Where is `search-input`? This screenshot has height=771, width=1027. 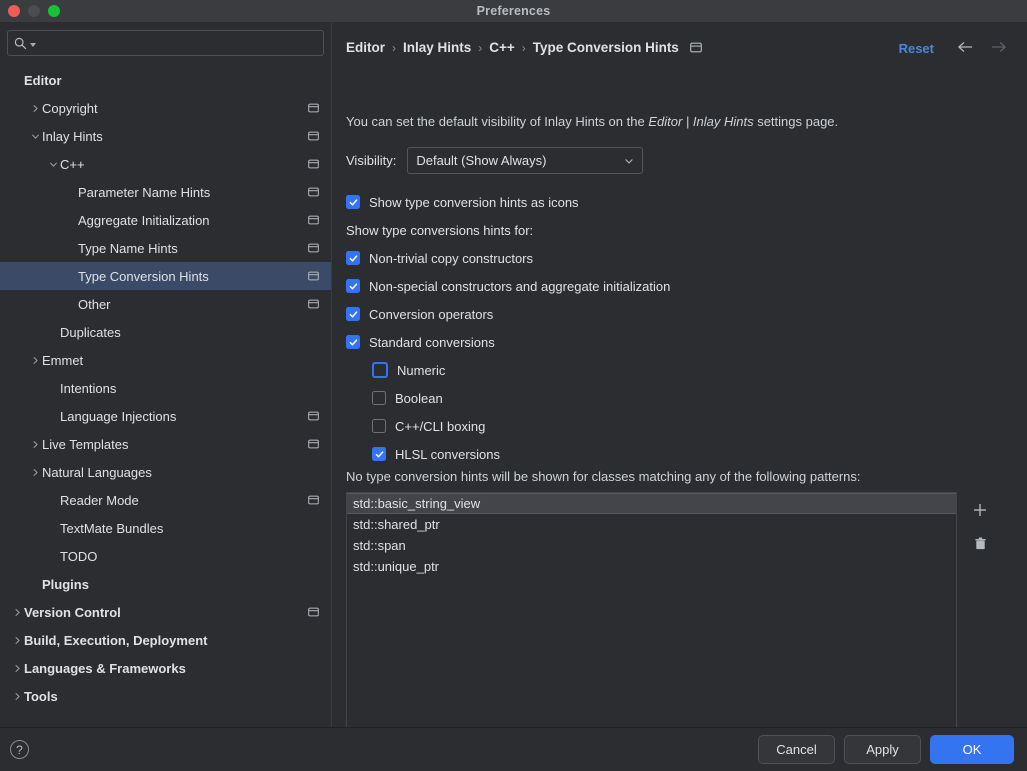
search-input is located at coordinates (178, 43).